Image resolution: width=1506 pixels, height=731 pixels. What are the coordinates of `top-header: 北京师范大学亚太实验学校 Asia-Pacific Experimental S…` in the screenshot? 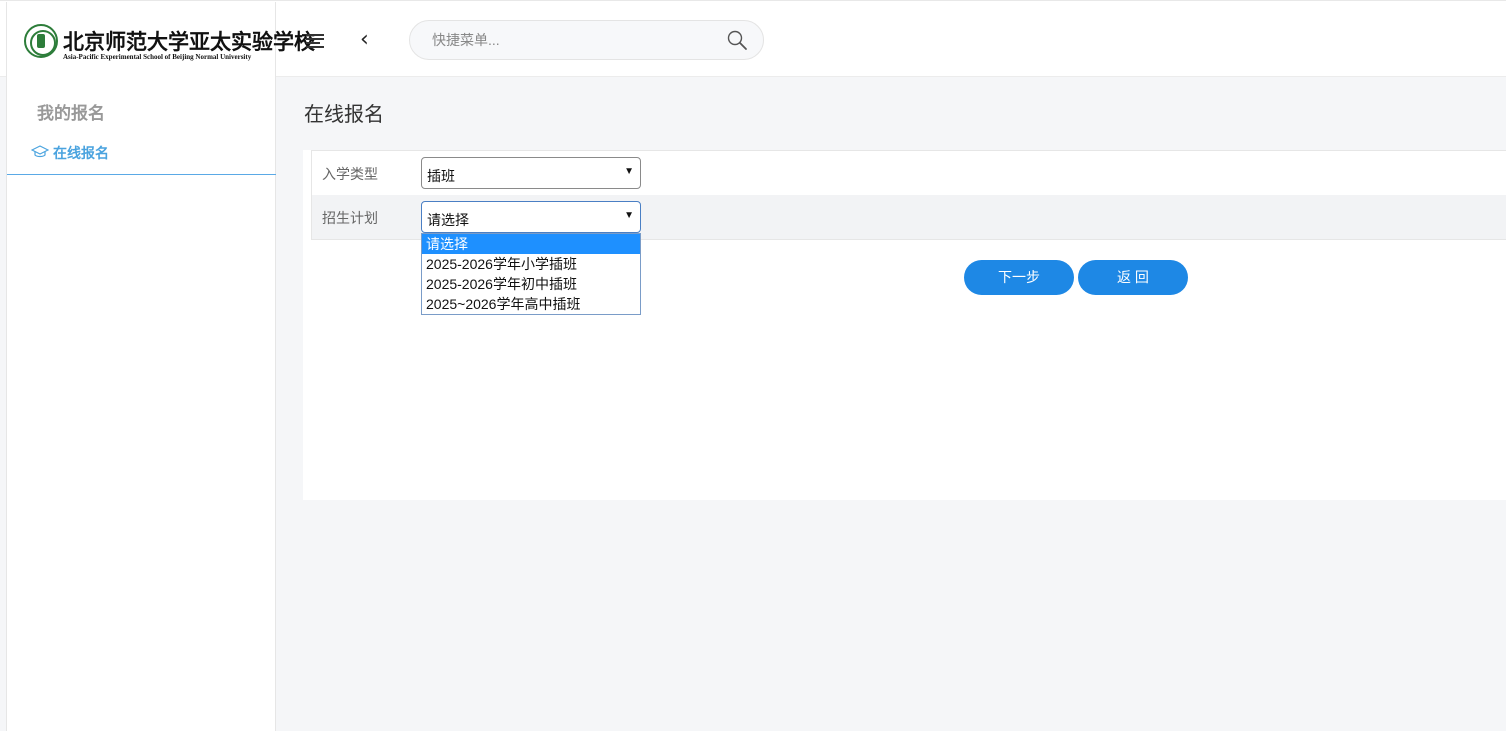 It's located at (753, 38).